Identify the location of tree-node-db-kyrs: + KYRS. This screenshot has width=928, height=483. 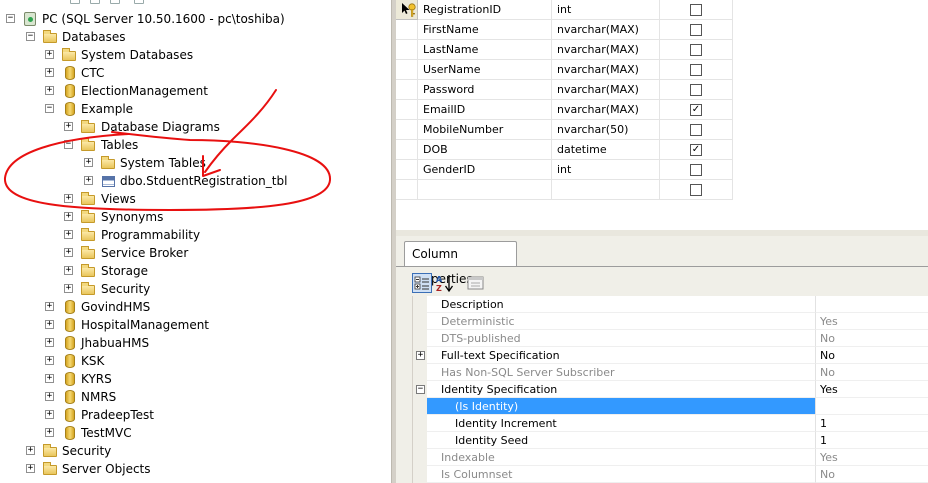
(195, 379).